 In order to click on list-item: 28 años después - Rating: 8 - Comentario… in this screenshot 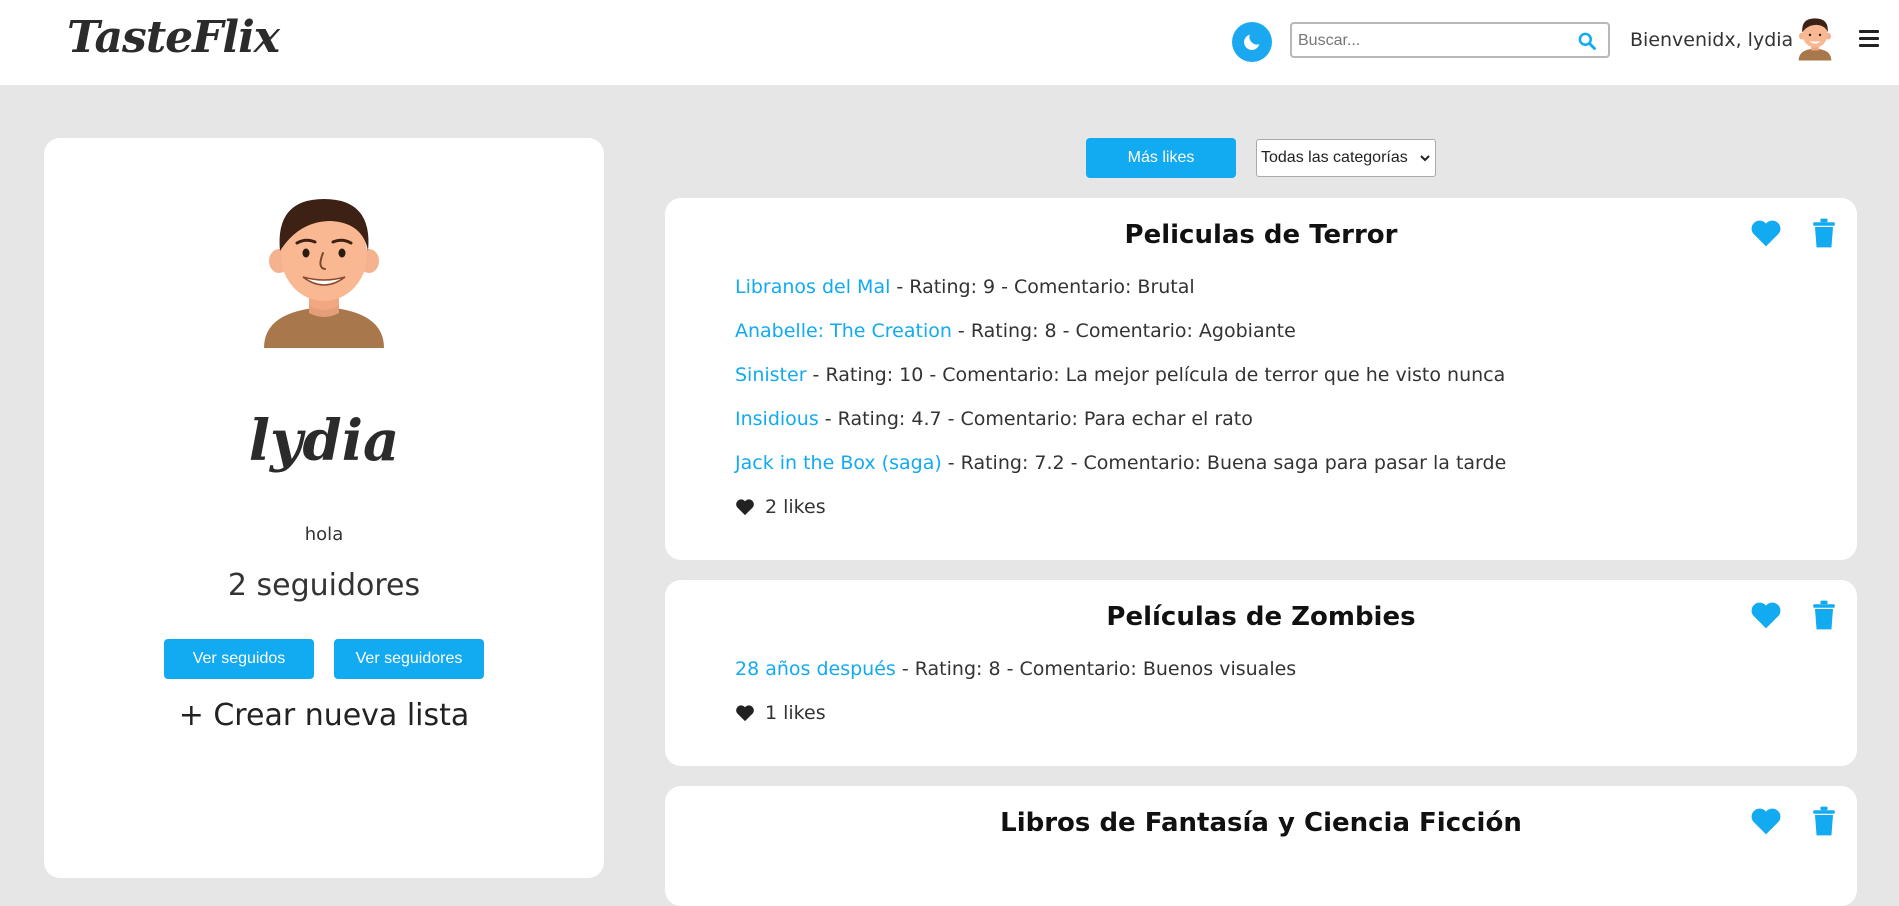, I will do `click(1015, 680)`.